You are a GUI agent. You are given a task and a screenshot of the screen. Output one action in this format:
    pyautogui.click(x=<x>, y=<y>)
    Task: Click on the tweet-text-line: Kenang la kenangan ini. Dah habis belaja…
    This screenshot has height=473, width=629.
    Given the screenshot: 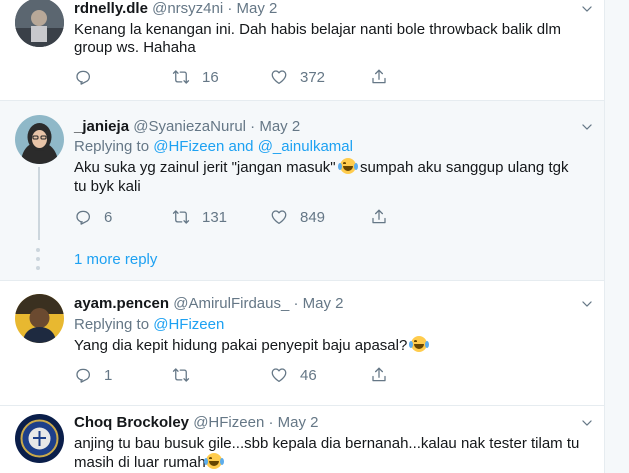 What is the action you would take?
    pyautogui.click(x=317, y=29)
    